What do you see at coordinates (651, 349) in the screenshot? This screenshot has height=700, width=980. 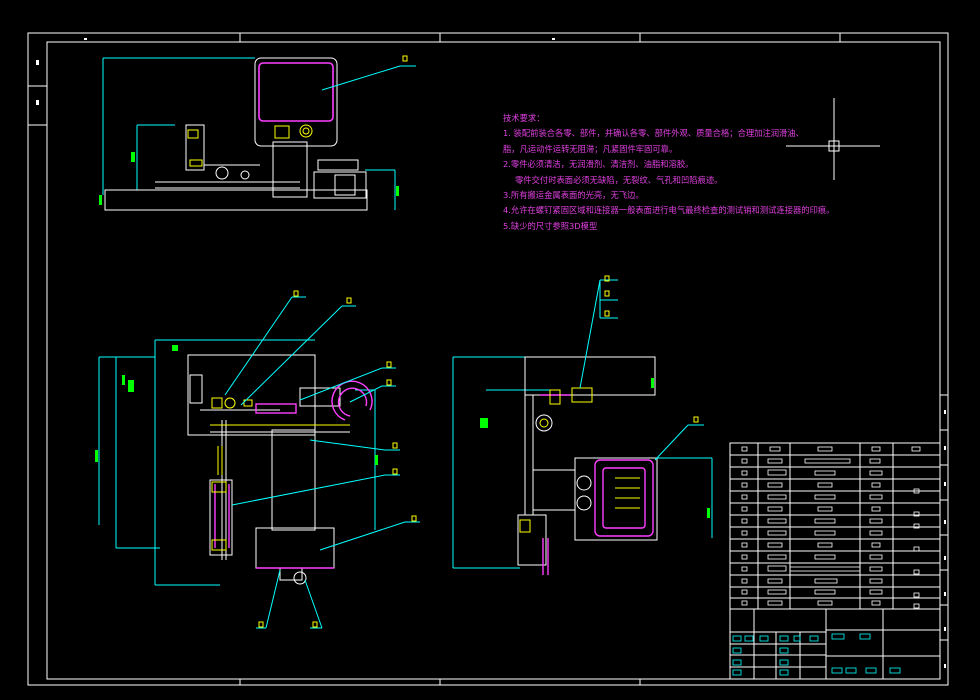 I see `side-view-balloons` at bounding box center [651, 349].